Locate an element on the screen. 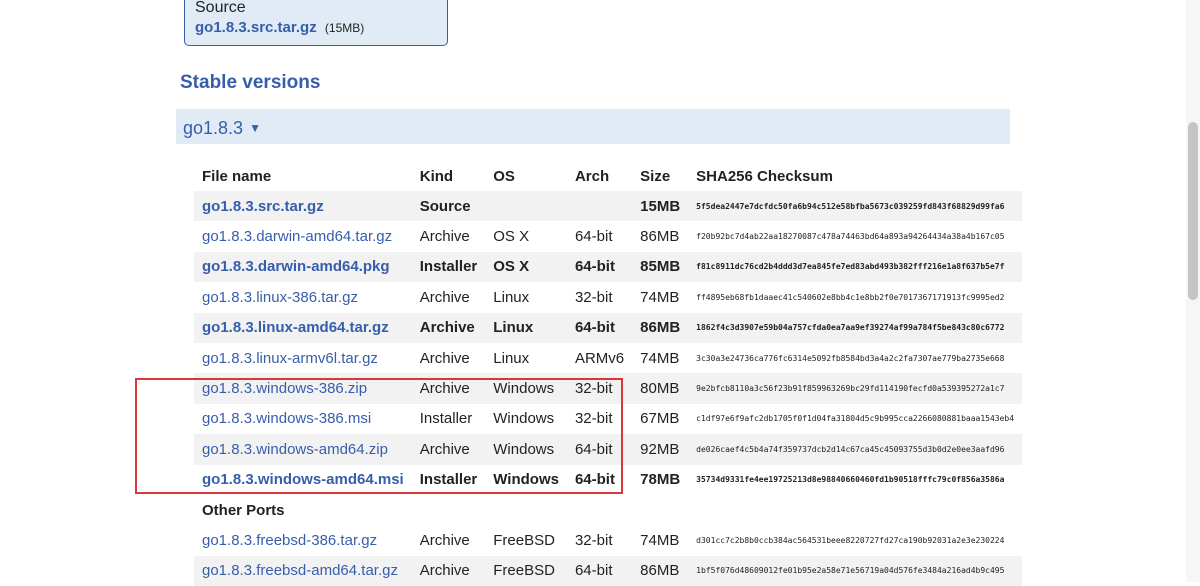  stable-versions-heading: Stable versions is located at coordinates (250, 82).